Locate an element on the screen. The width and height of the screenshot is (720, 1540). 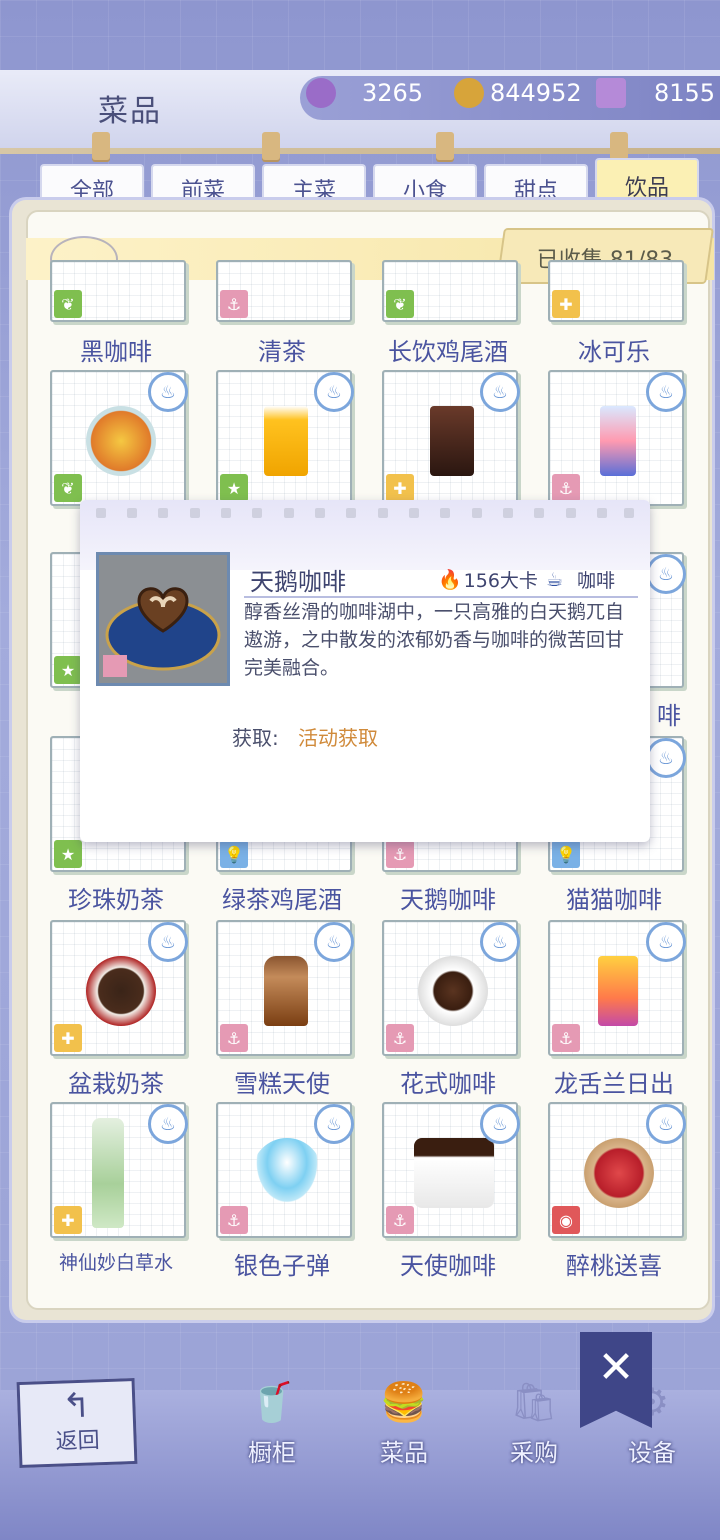
currency-gems: 3265 is located at coordinates (364, 93).